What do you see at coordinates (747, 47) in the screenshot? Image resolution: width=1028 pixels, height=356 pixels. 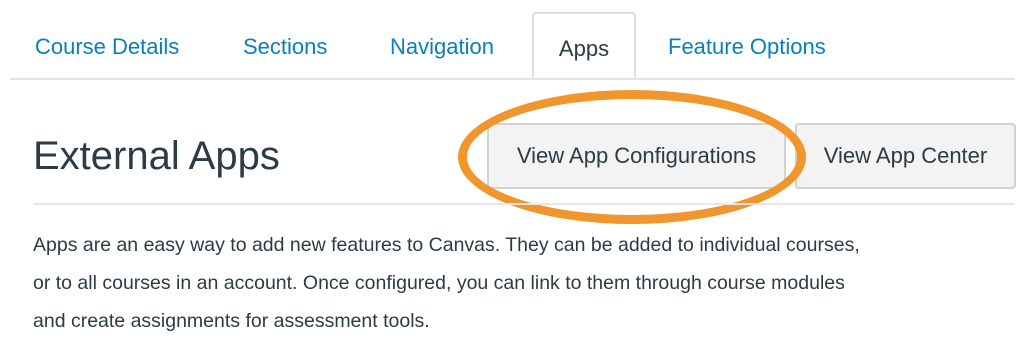 I see `tab-feature-options: Feature Options` at bounding box center [747, 47].